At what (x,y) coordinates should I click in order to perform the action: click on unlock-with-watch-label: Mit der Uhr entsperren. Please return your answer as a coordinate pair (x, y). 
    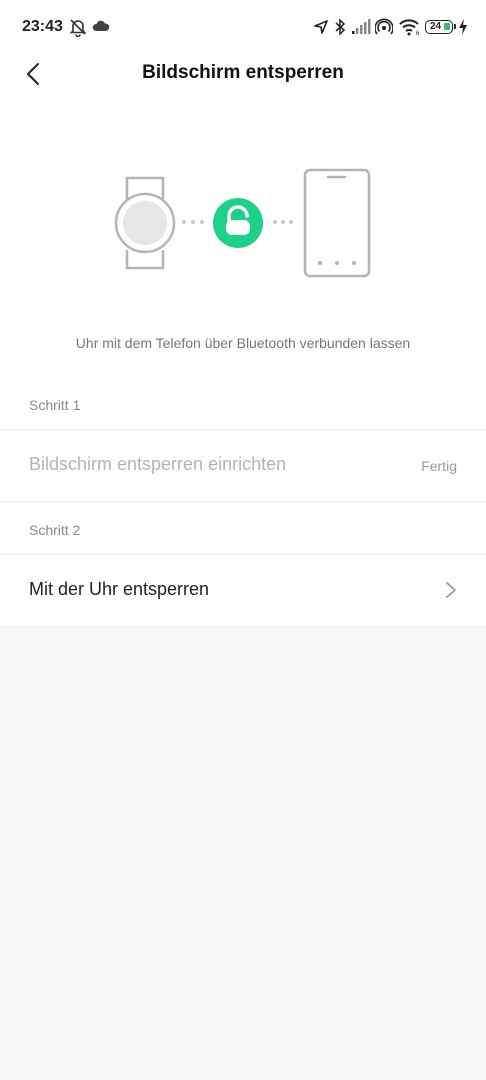
    Looking at the image, I should click on (119, 589).